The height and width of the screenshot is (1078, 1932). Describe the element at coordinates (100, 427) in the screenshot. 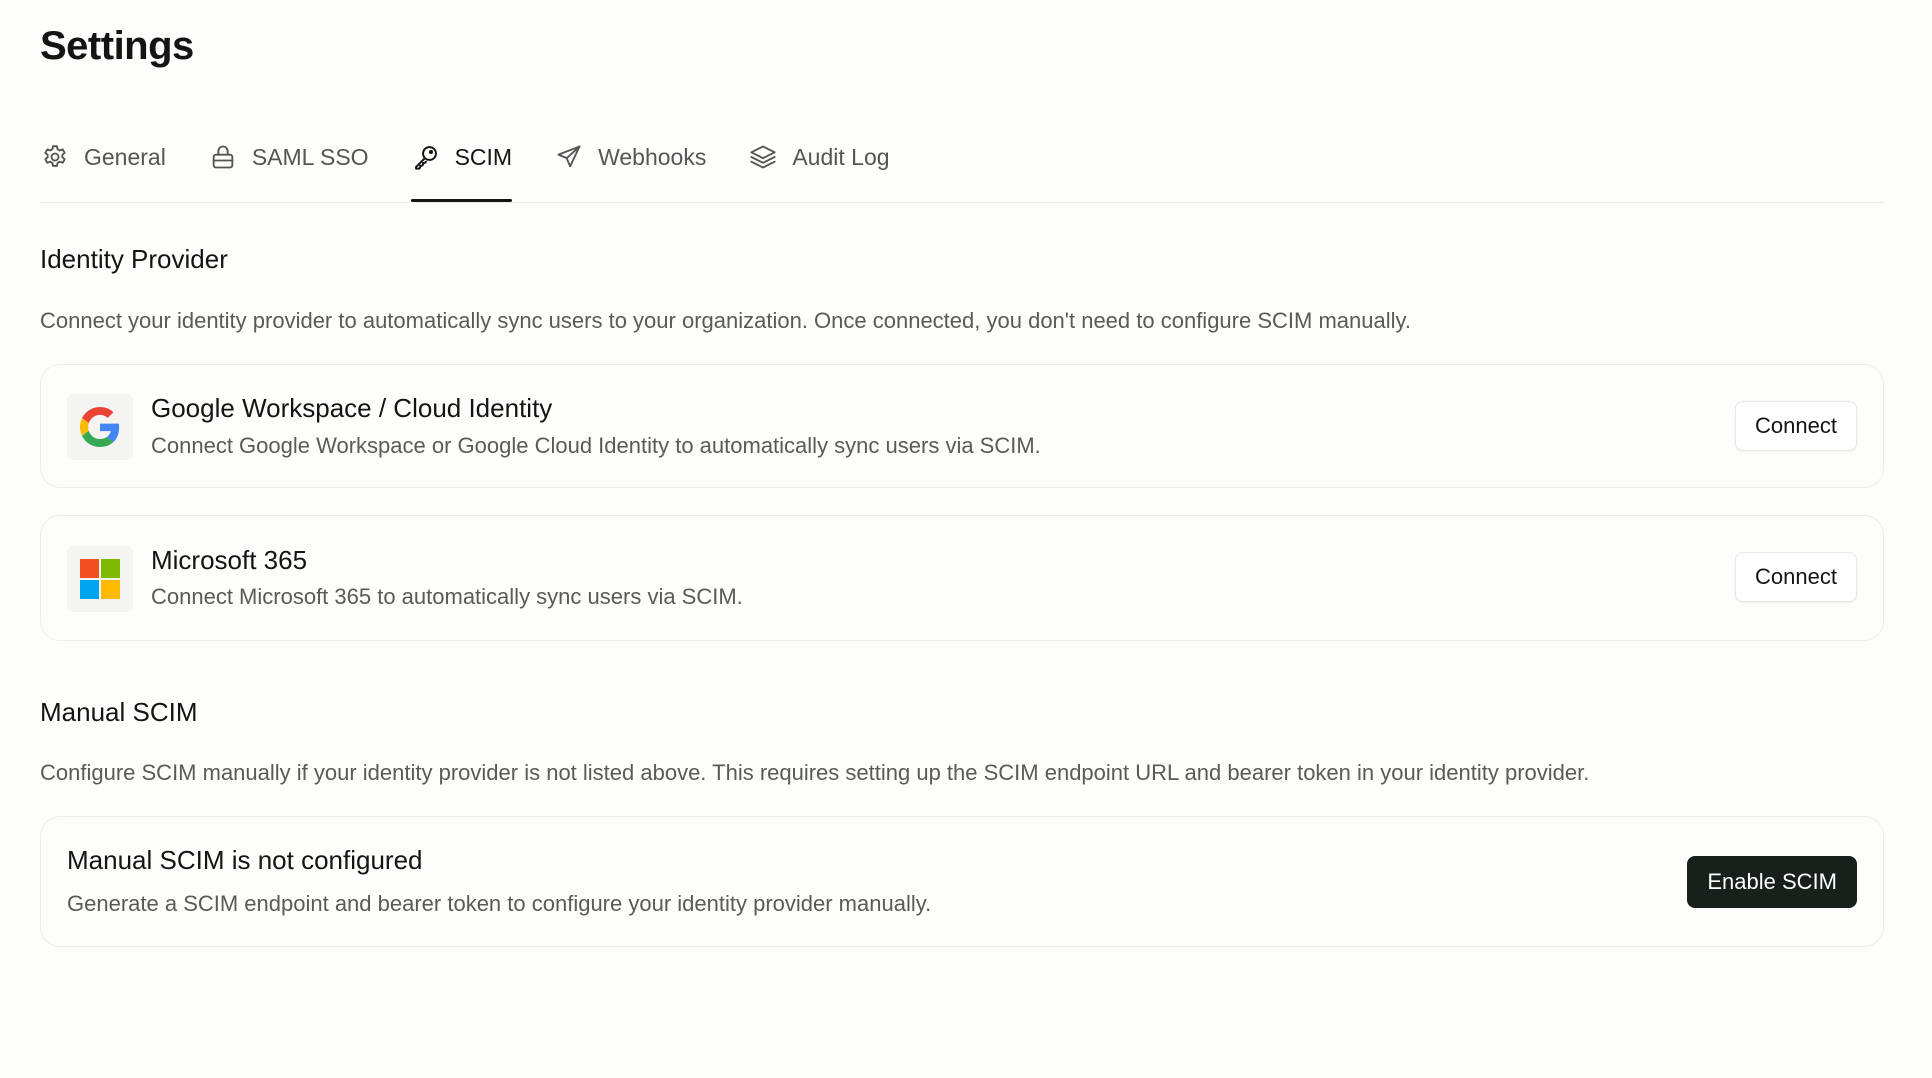

I see `google-logo-icon` at that location.